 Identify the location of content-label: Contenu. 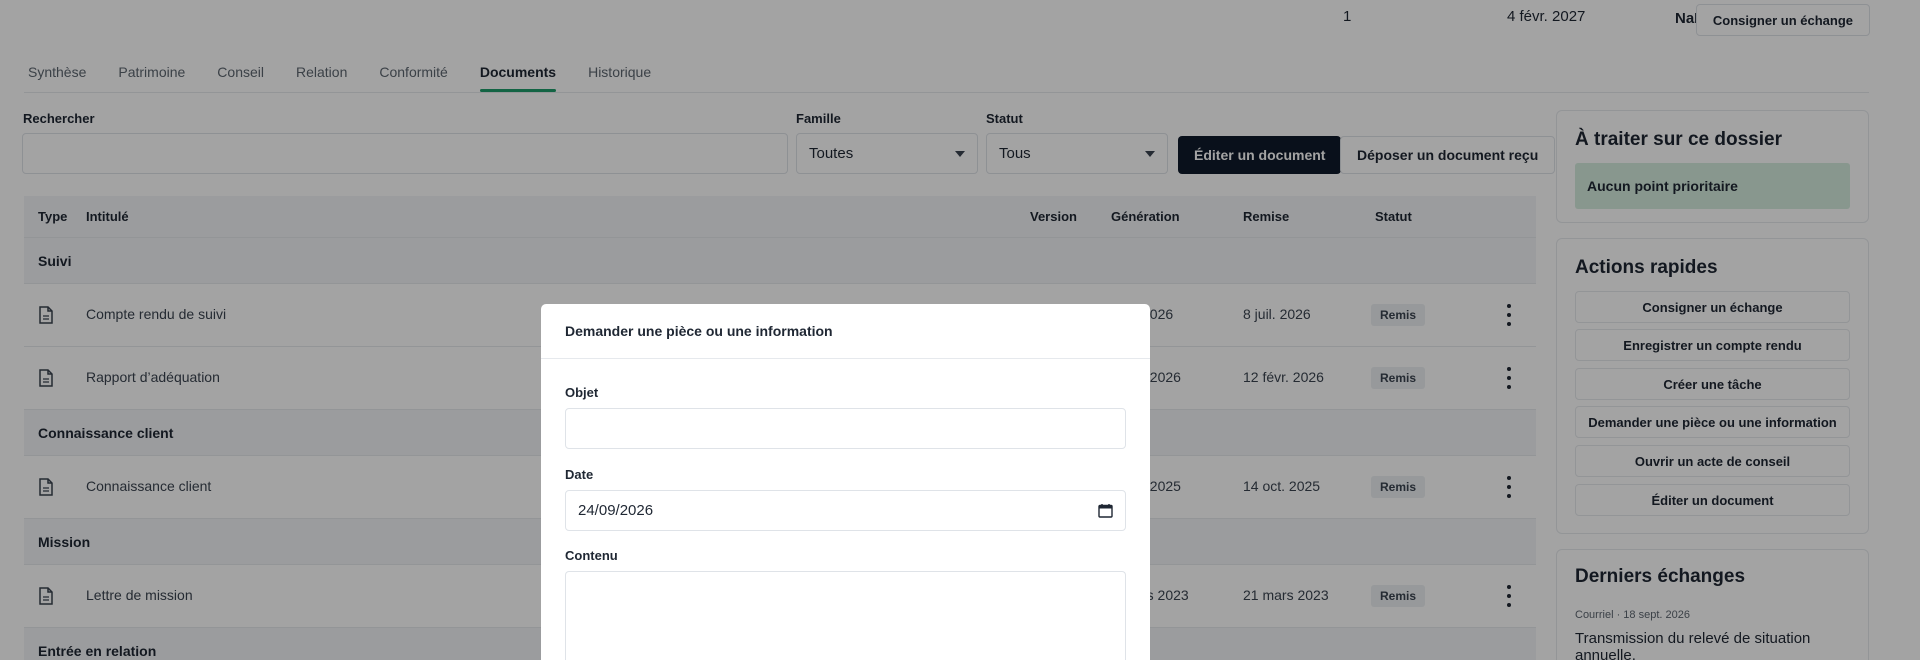
(591, 555).